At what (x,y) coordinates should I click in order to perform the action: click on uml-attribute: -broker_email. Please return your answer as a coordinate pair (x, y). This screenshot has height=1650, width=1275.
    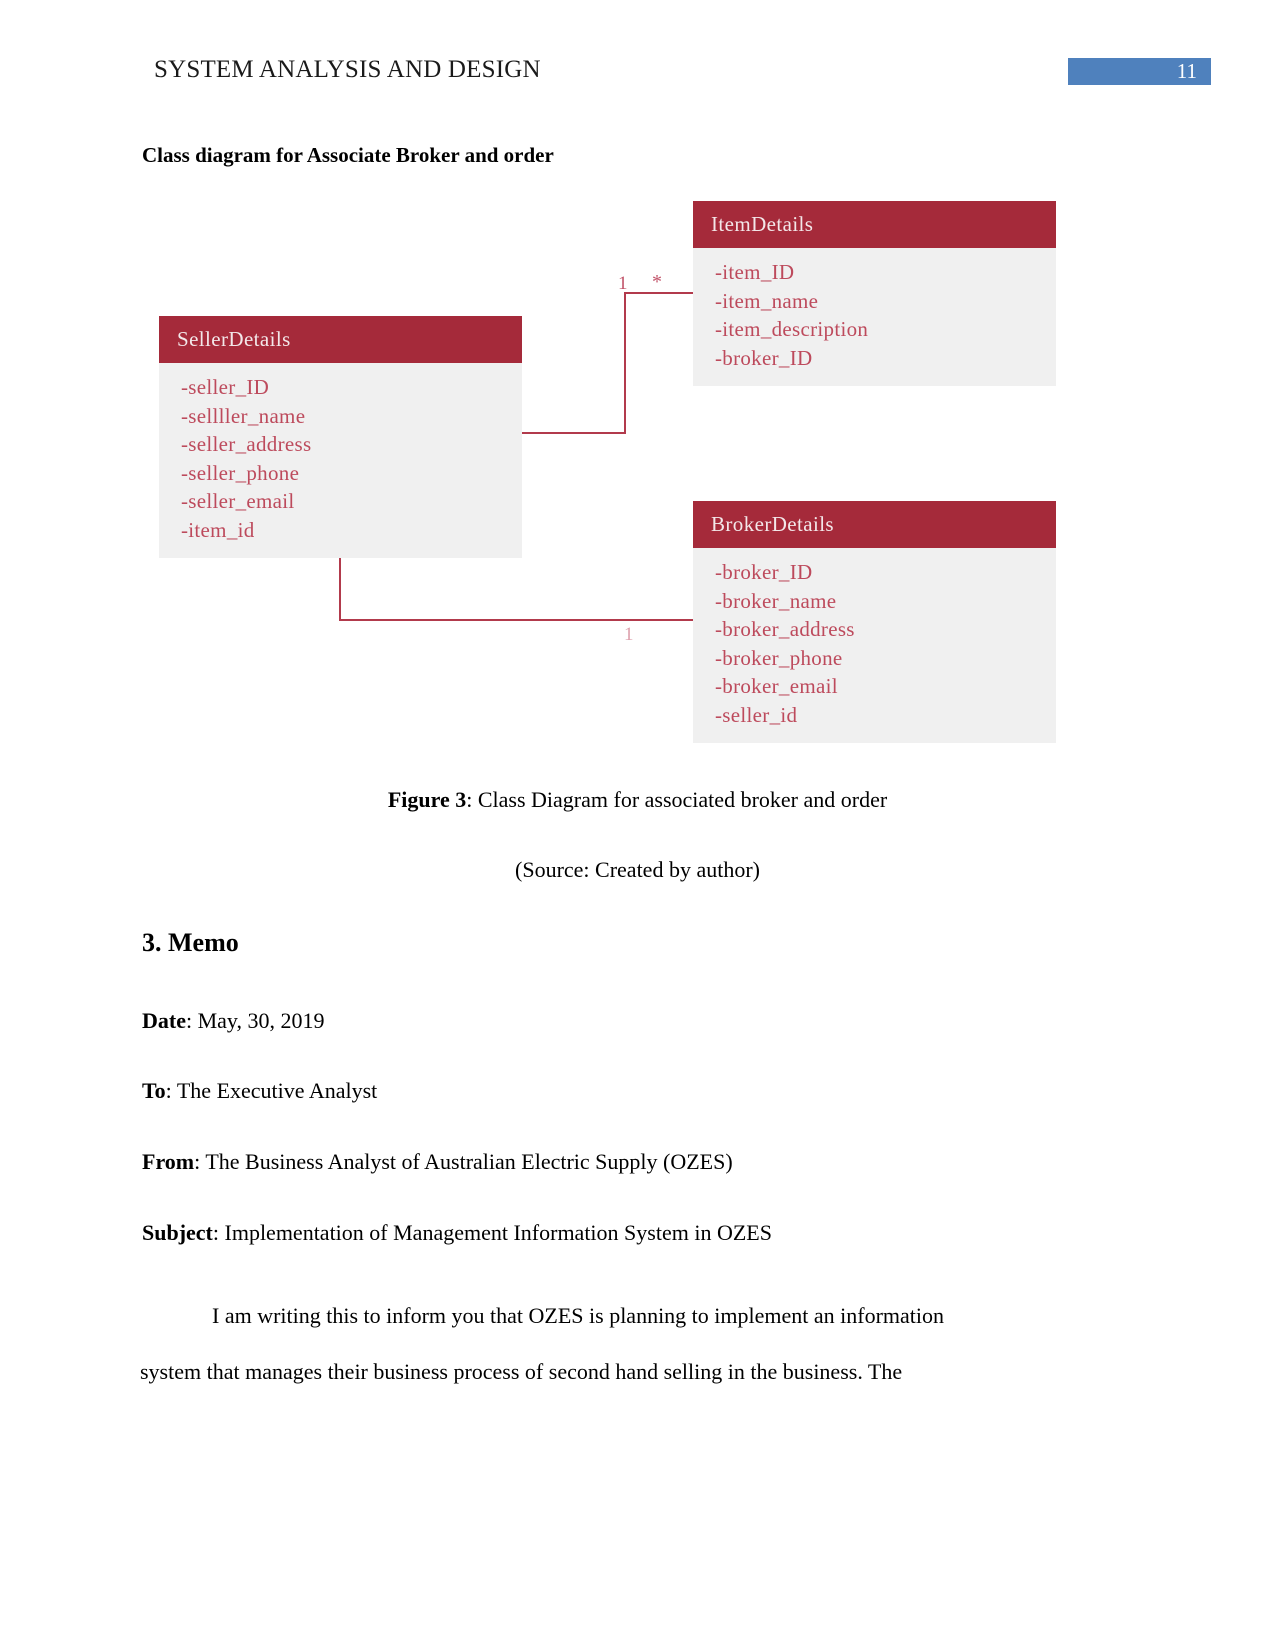
    Looking at the image, I should click on (776, 686).